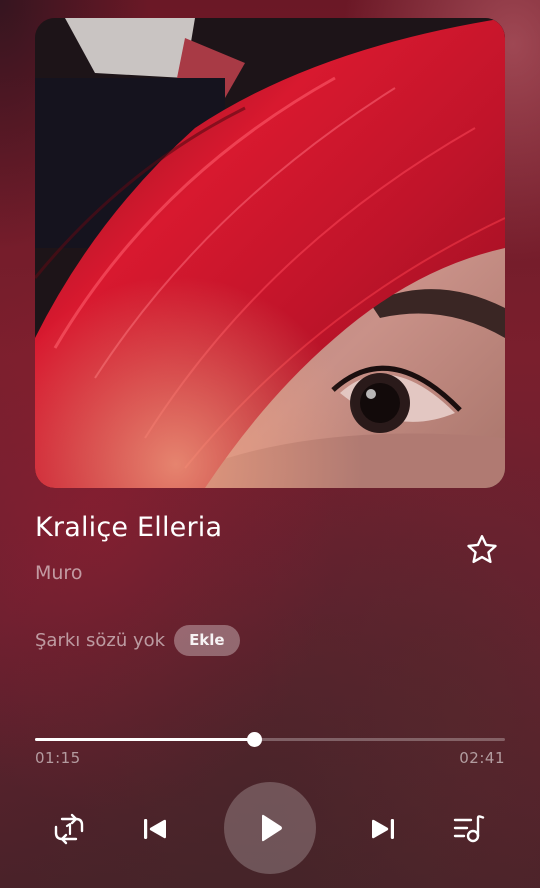 The image size is (540, 888). Describe the element at coordinates (100, 640) in the screenshot. I see `lyrics-status: Şarkı sözü yok` at that location.